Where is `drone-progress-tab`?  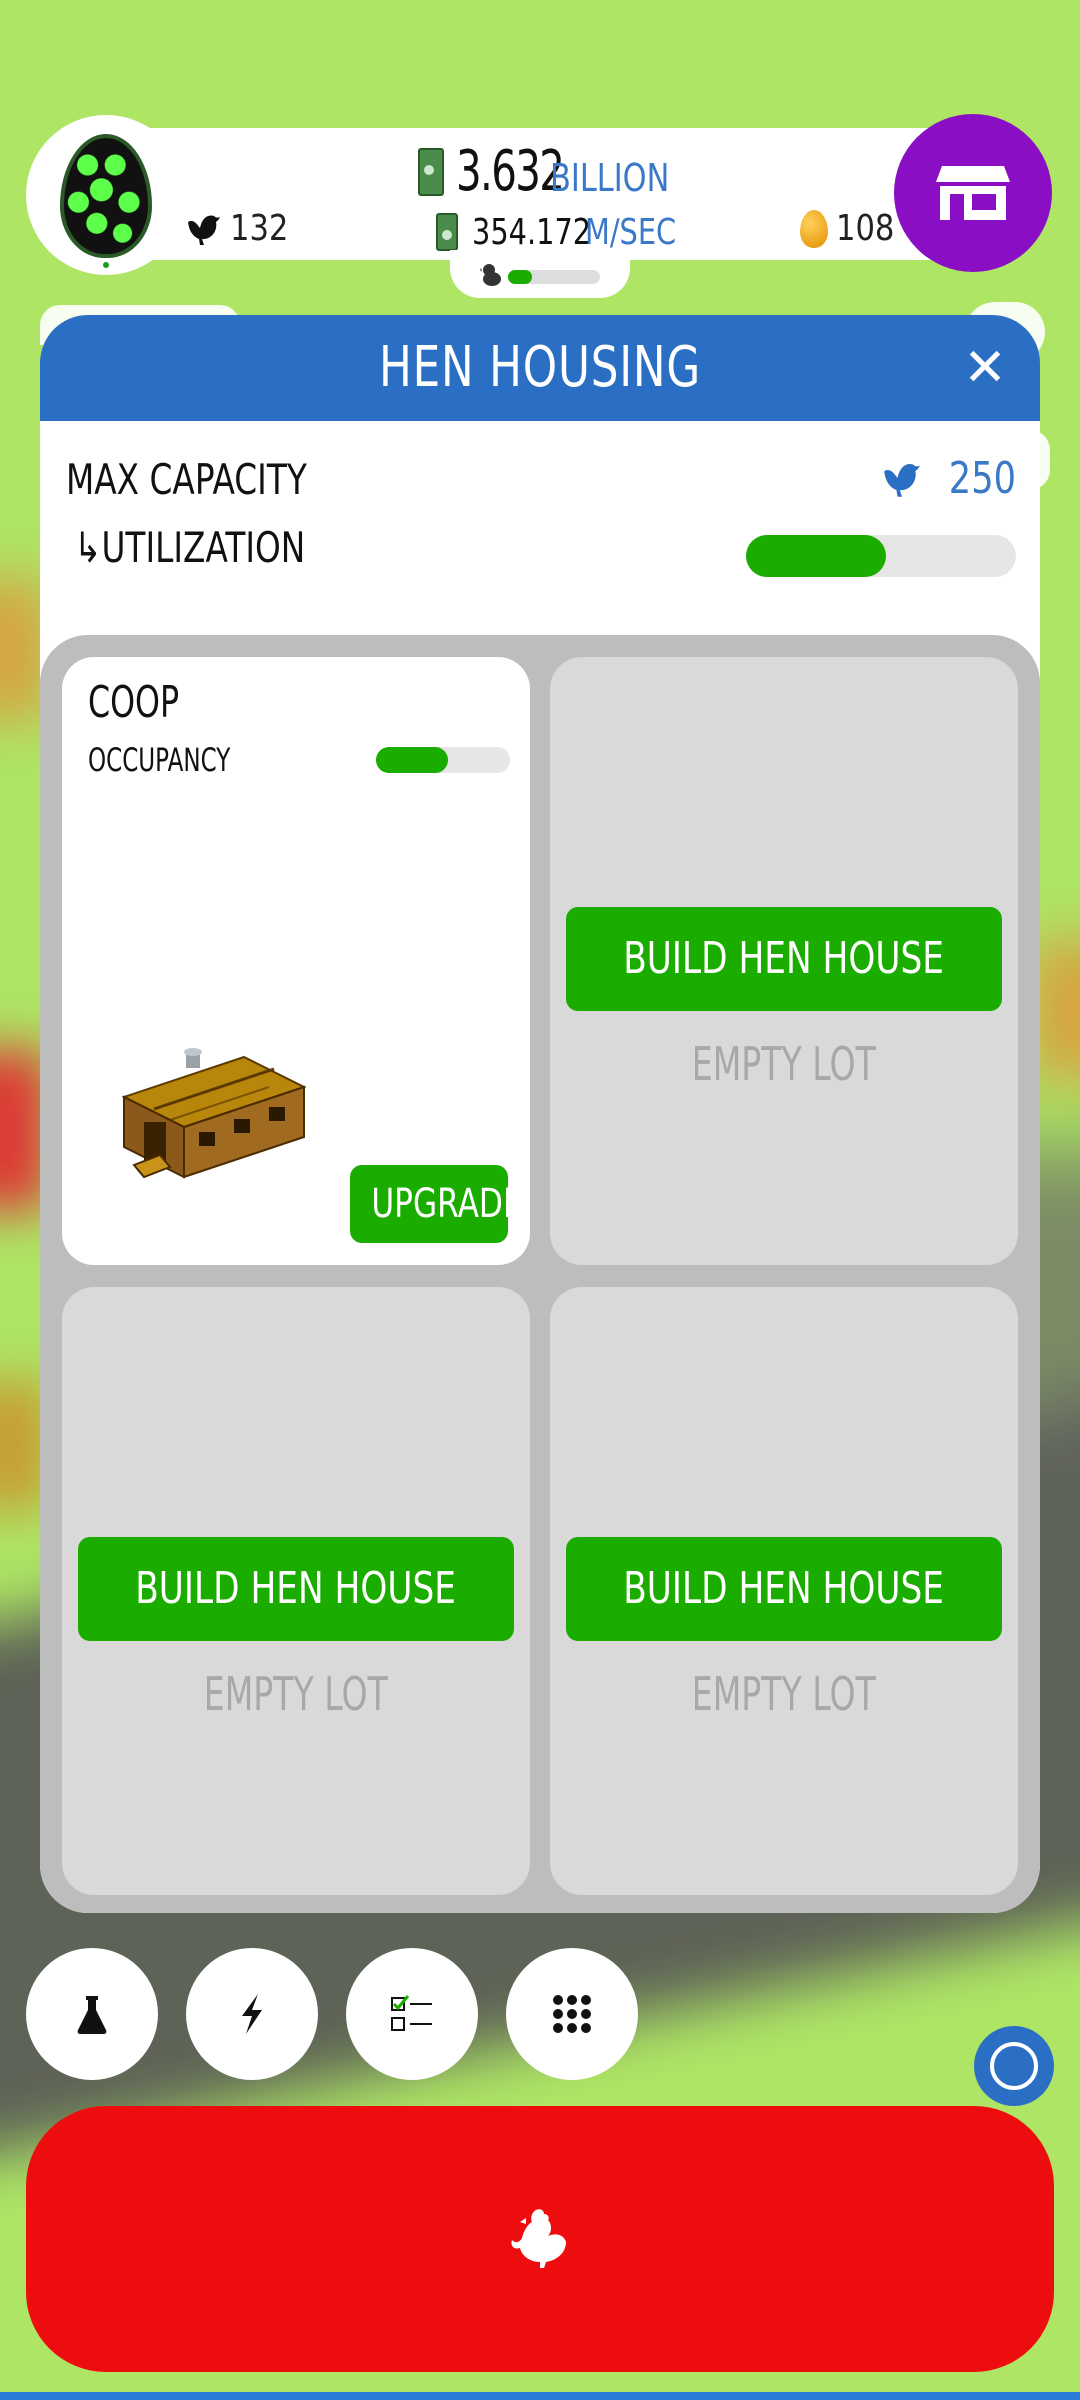
drone-progress-tab is located at coordinates (540, 274).